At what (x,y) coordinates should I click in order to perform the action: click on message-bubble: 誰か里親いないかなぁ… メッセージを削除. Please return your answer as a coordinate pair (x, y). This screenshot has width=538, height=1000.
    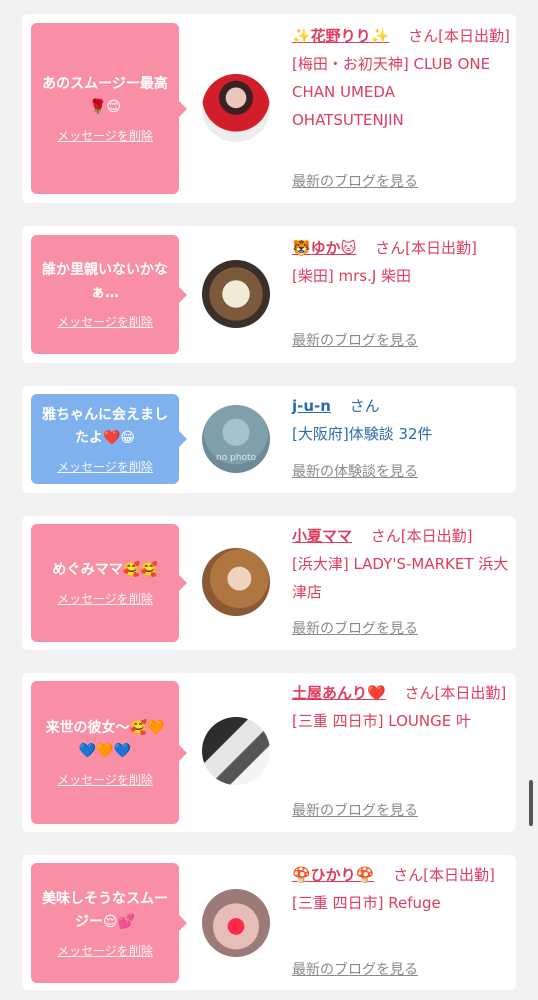
    Looking at the image, I should click on (109, 294).